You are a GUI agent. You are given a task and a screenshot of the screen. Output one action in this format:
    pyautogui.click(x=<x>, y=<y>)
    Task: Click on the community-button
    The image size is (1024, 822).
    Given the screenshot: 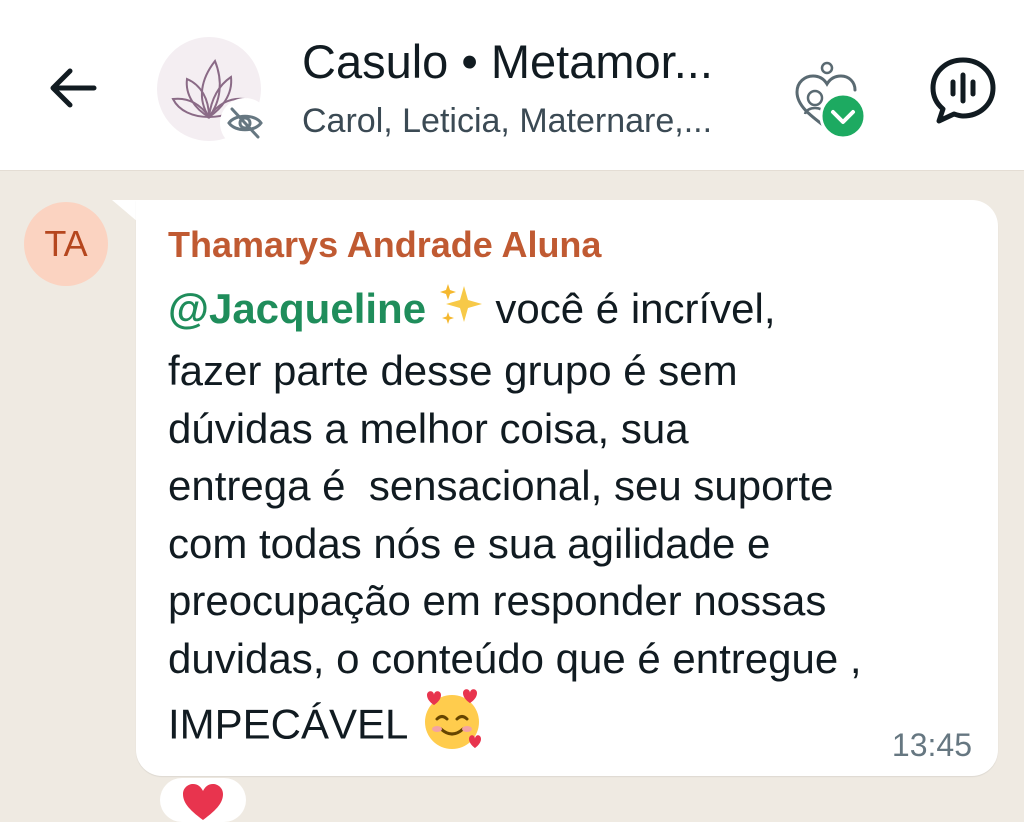 What is the action you would take?
    pyautogui.click(x=828, y=100)
    